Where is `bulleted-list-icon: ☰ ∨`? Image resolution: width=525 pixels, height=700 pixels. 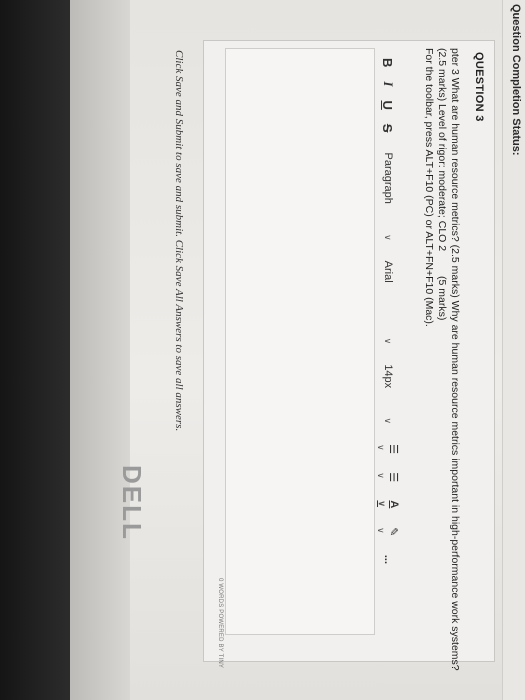
bulleted-list-icon: ☰ ∨ is located at coordinates (388, 451).